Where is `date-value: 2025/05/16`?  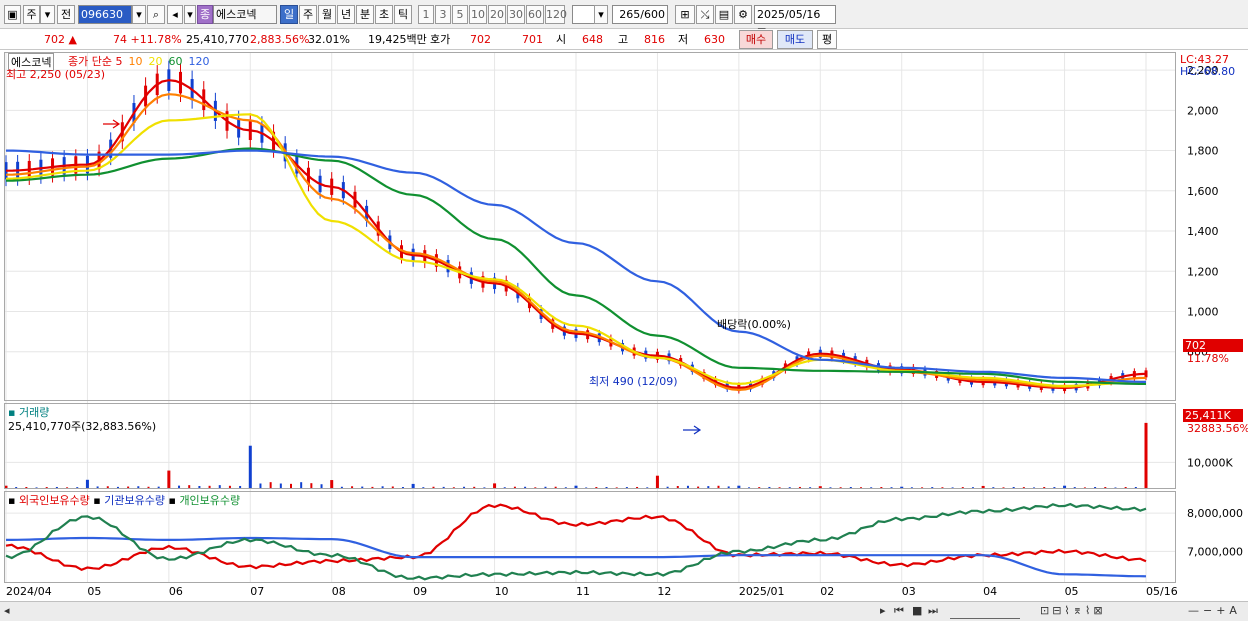 date-value: 2025/05/16 is located at coordinates (789, 14).